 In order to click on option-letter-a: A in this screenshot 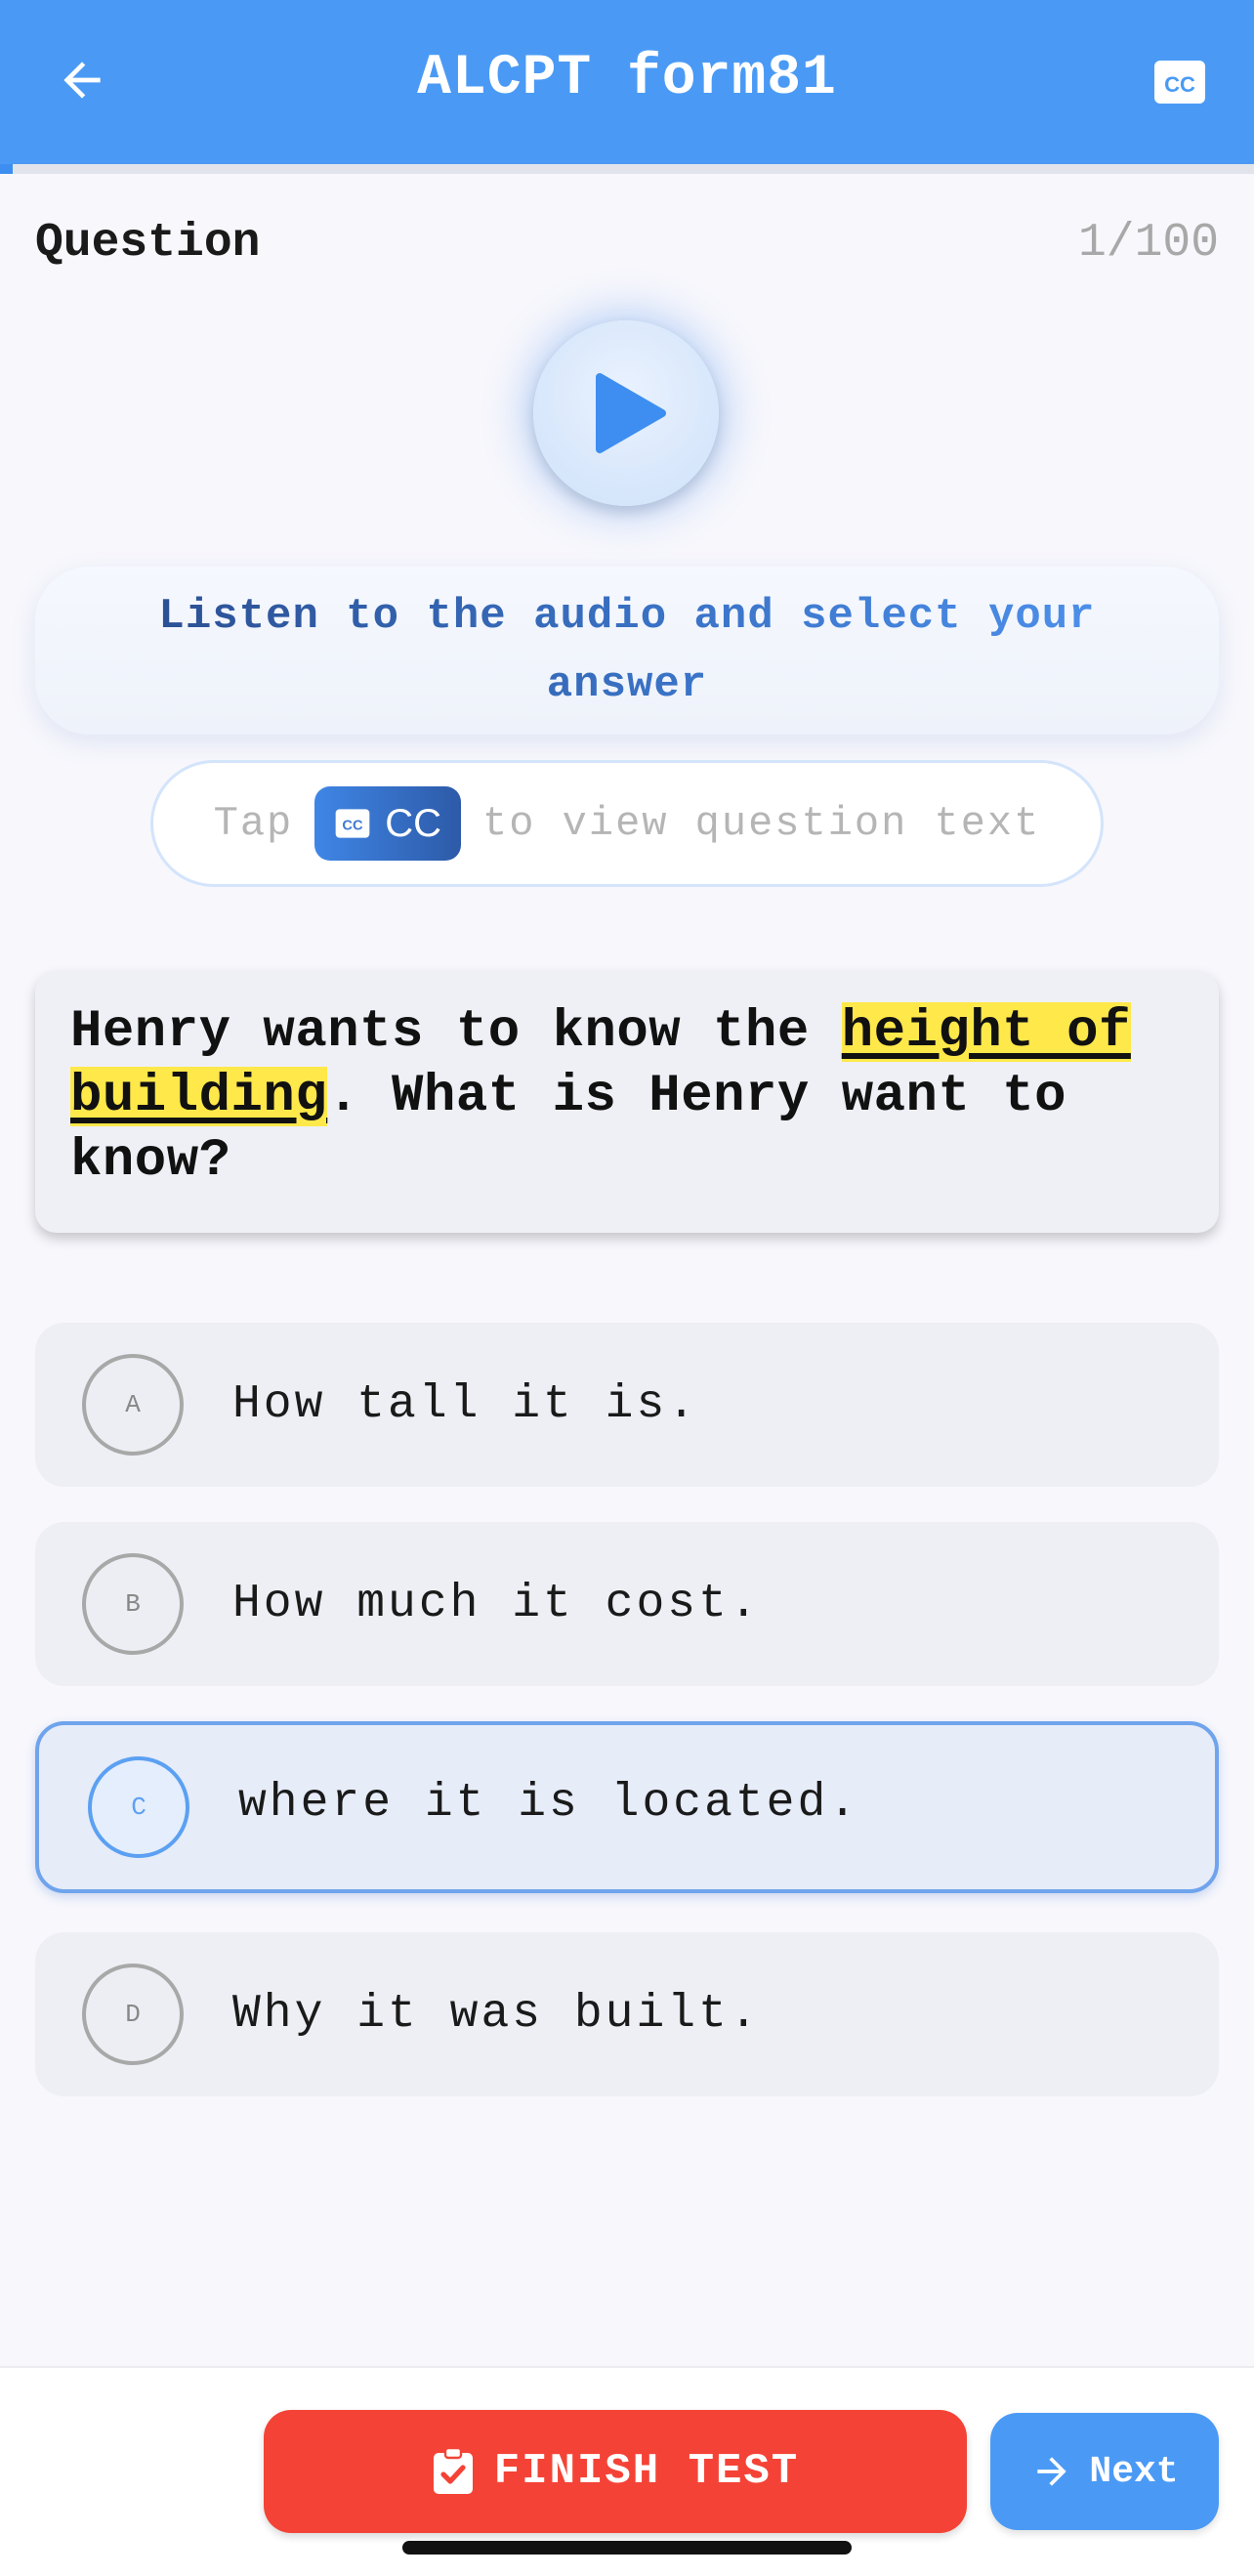, I will do `click(133, 1405)`.